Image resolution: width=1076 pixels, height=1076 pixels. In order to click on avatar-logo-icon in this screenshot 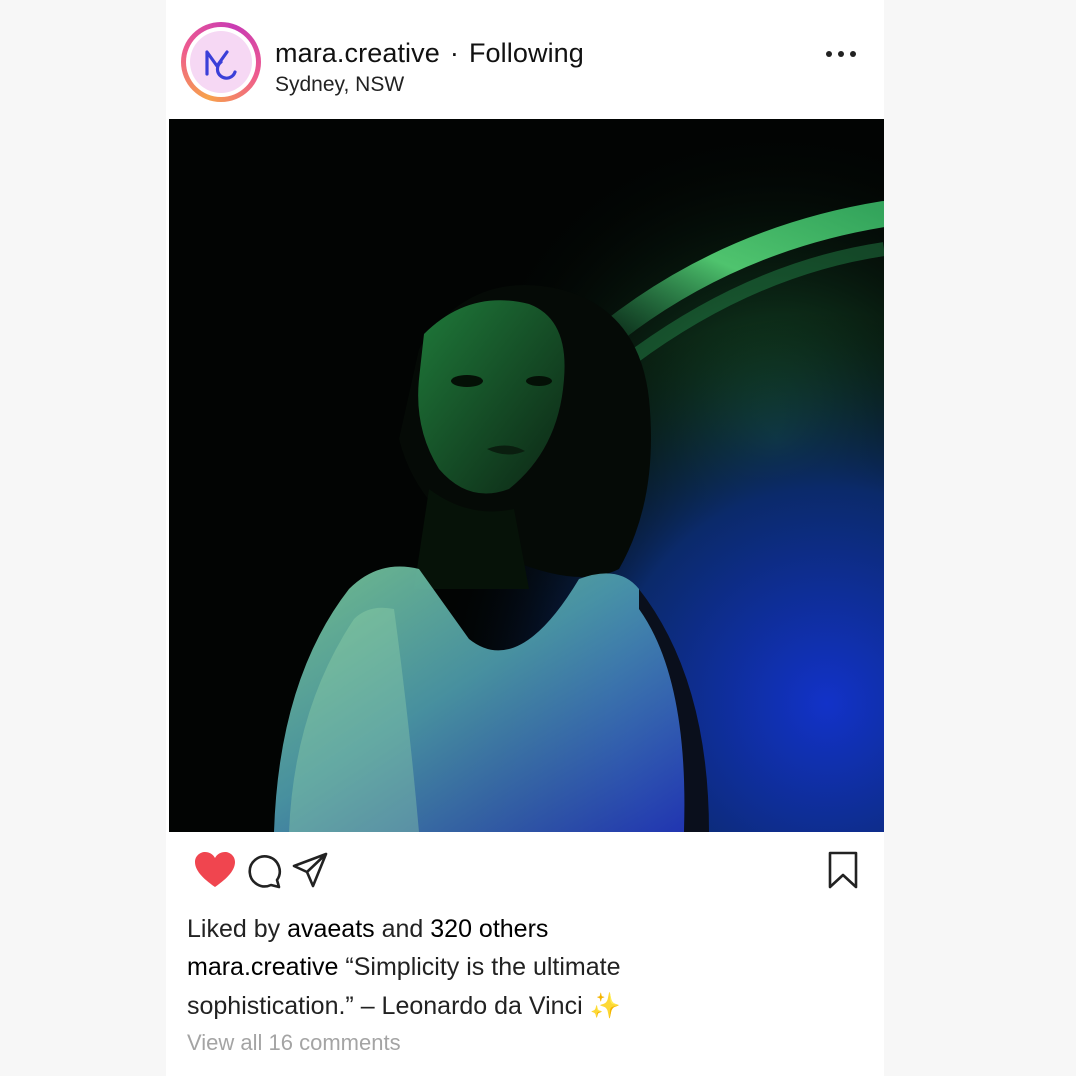, I will do `click(221, 62)`.